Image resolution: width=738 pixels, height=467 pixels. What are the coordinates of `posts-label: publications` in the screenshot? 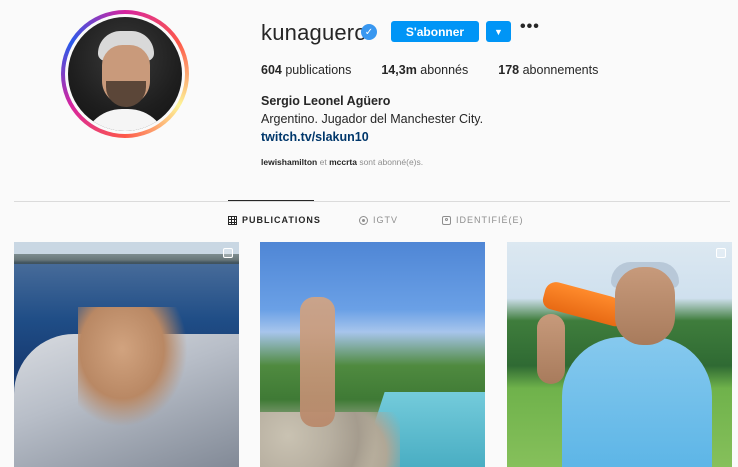 It's located at (318, 70).